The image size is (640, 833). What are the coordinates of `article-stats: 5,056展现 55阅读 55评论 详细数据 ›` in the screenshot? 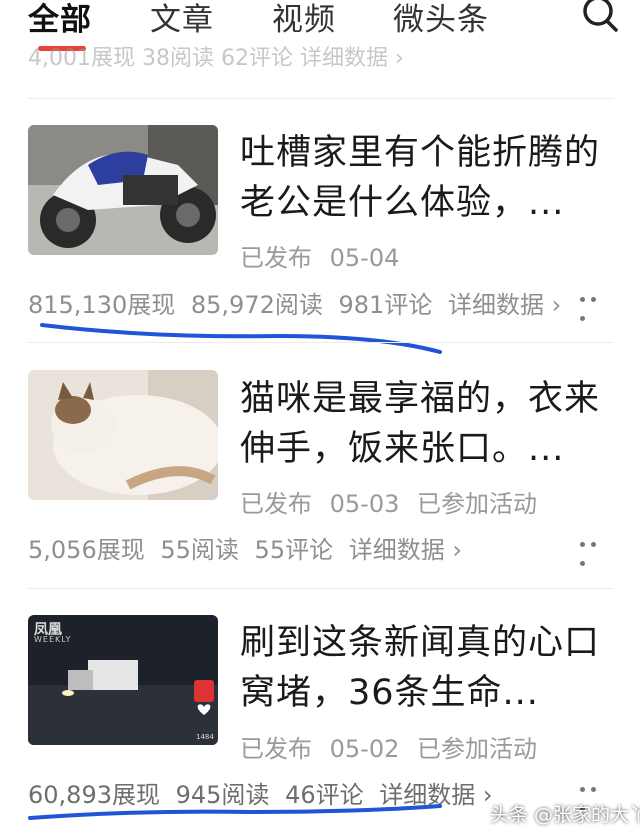 It's located at (249, 547).